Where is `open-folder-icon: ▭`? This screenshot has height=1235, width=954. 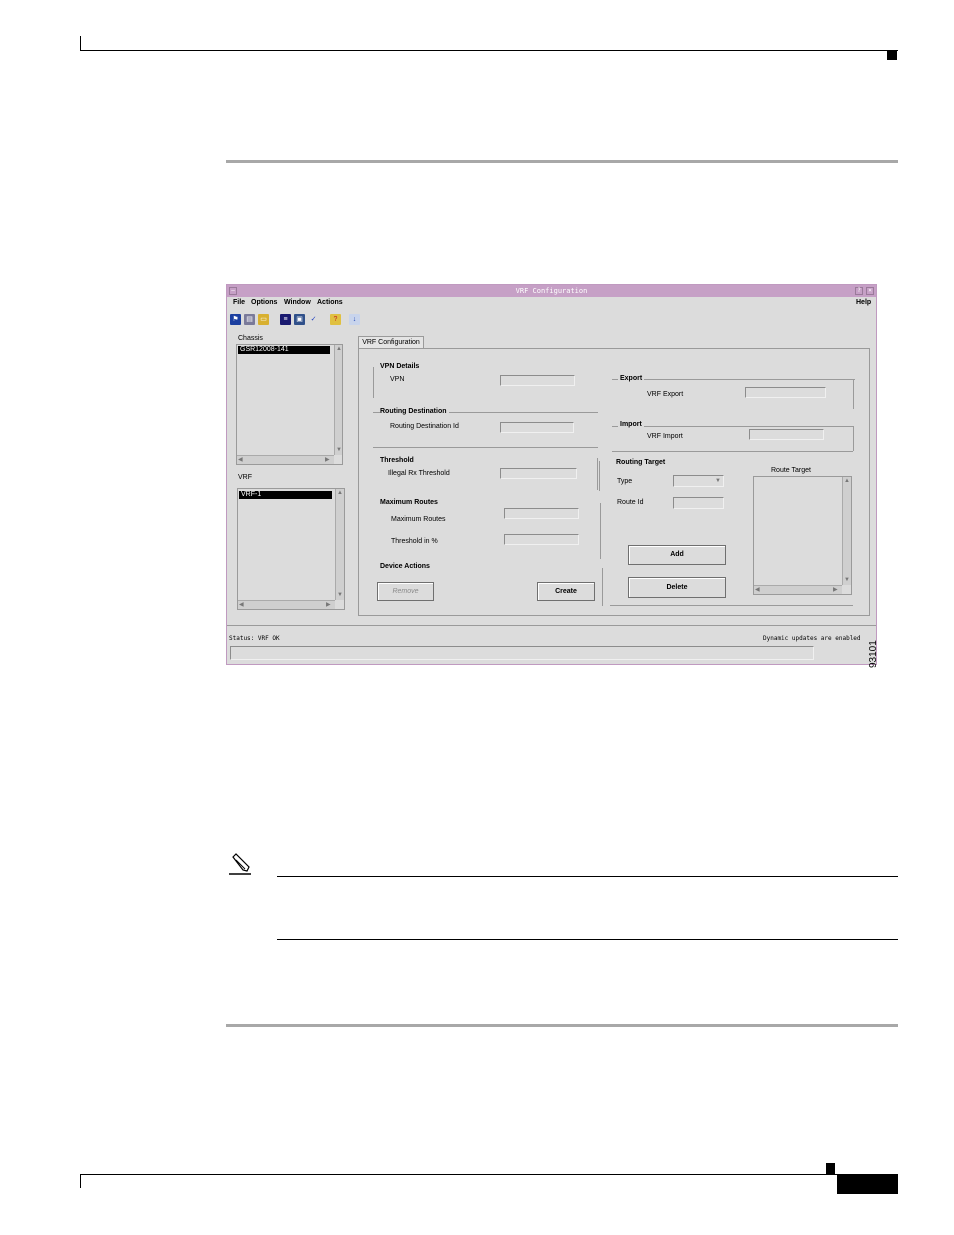 open-folder-icon: ▭ is located at coordinates (263, 319).